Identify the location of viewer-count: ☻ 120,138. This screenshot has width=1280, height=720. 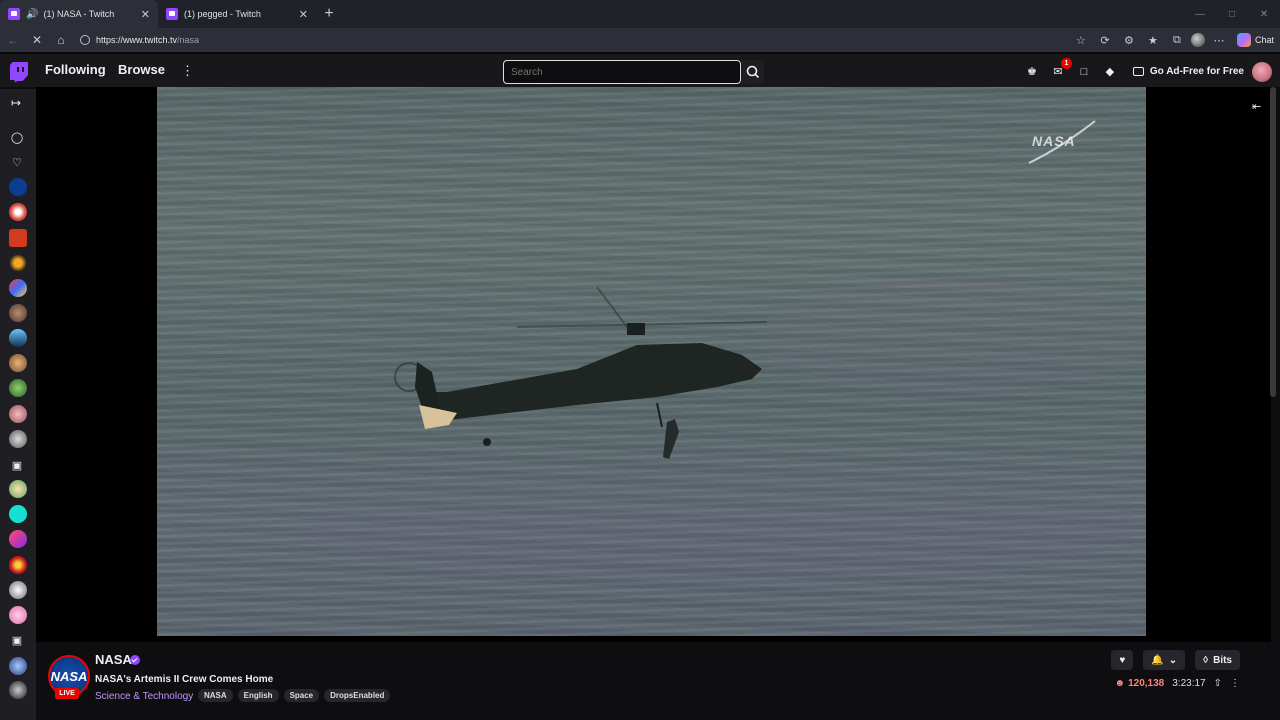
(1140, 683).